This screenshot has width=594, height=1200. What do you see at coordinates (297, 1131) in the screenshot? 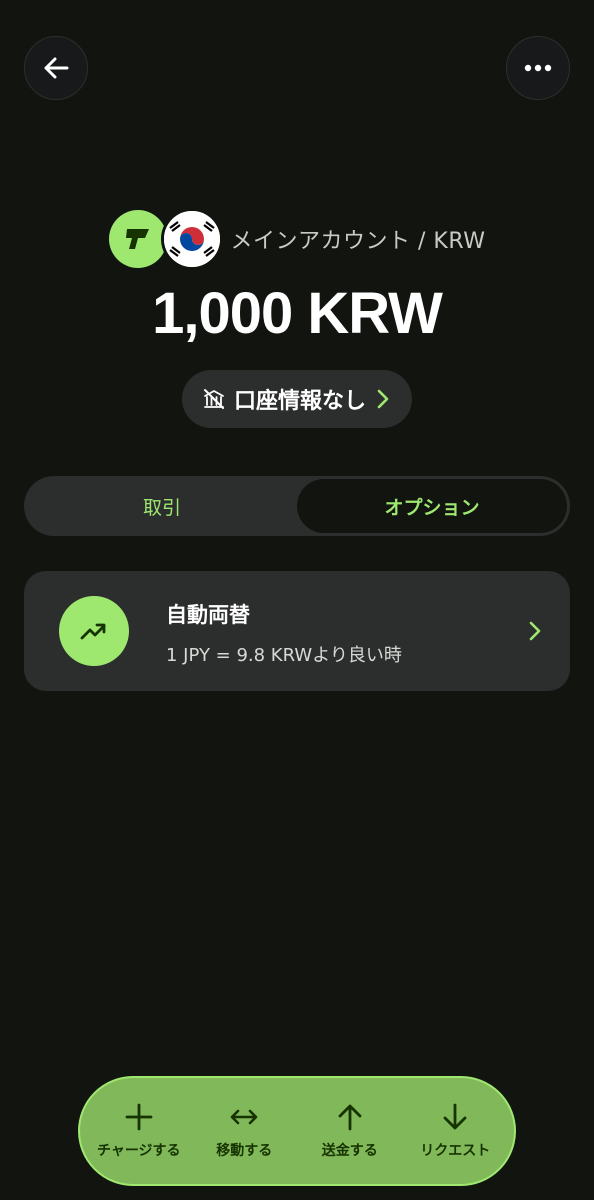
I see `action-bar: チャージする 移動する 送金する リクエスト` at bounding box center [297, 1131].